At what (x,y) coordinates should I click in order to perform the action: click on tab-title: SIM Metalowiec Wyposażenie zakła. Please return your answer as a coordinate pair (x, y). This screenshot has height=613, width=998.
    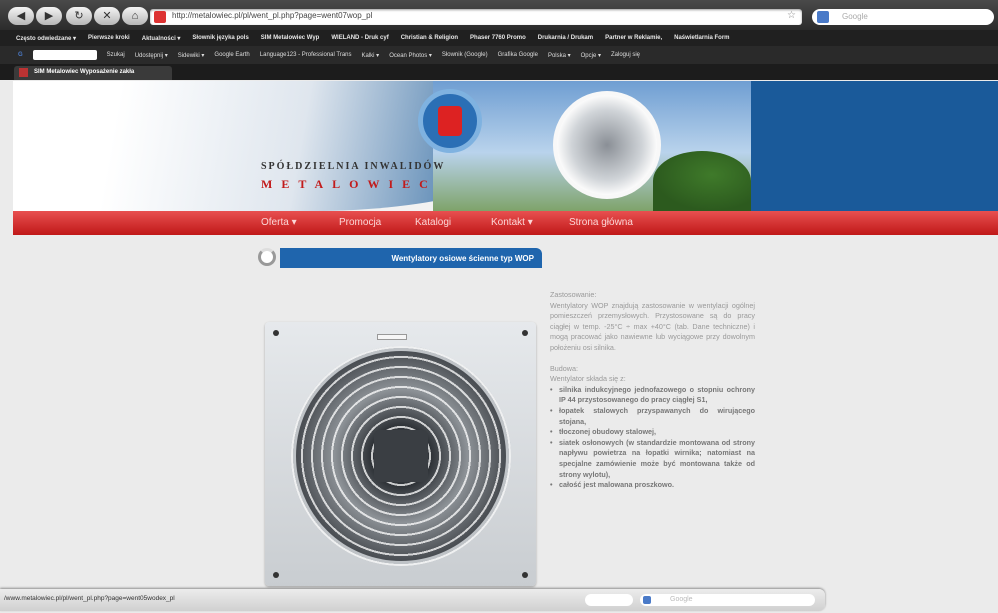
    Looking at the image, I should click on (84, 72).